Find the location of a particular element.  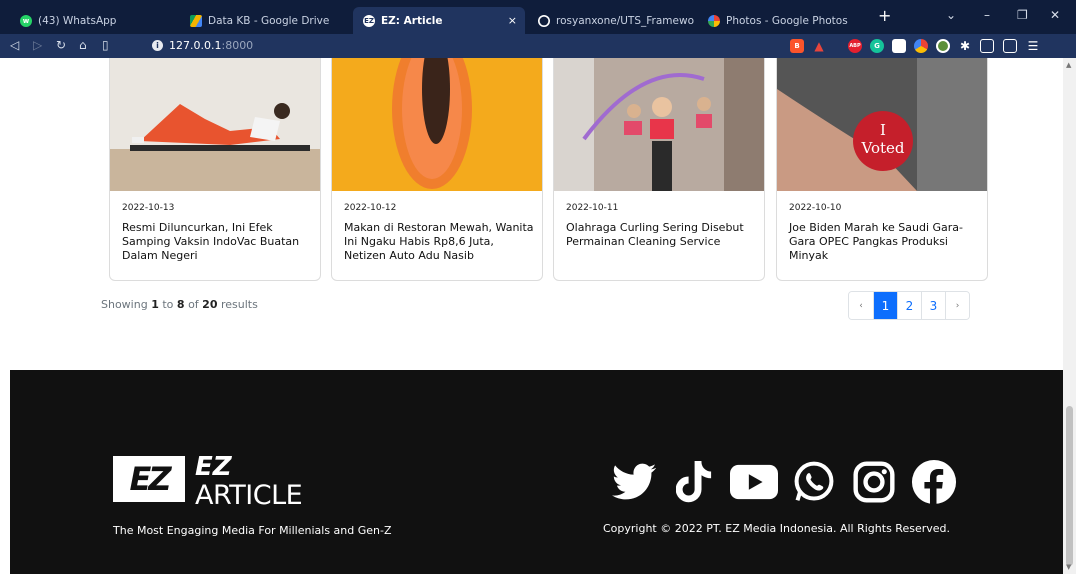

close-window-icon: ✕ is located at coordinates (1055, 15).